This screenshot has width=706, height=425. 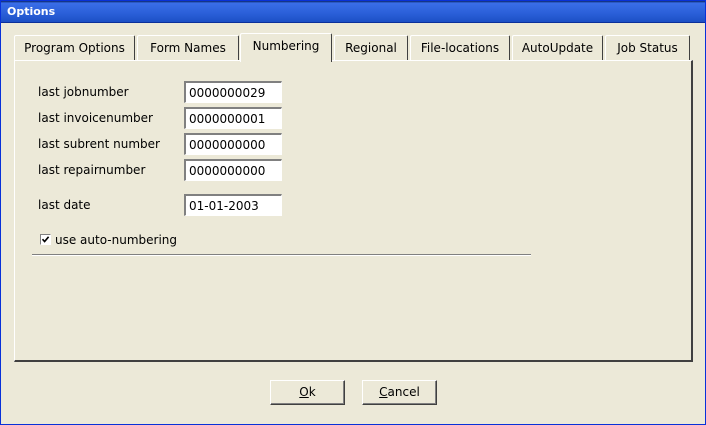 I want to click on last-date-label: last date, so click(x=64, y=205).